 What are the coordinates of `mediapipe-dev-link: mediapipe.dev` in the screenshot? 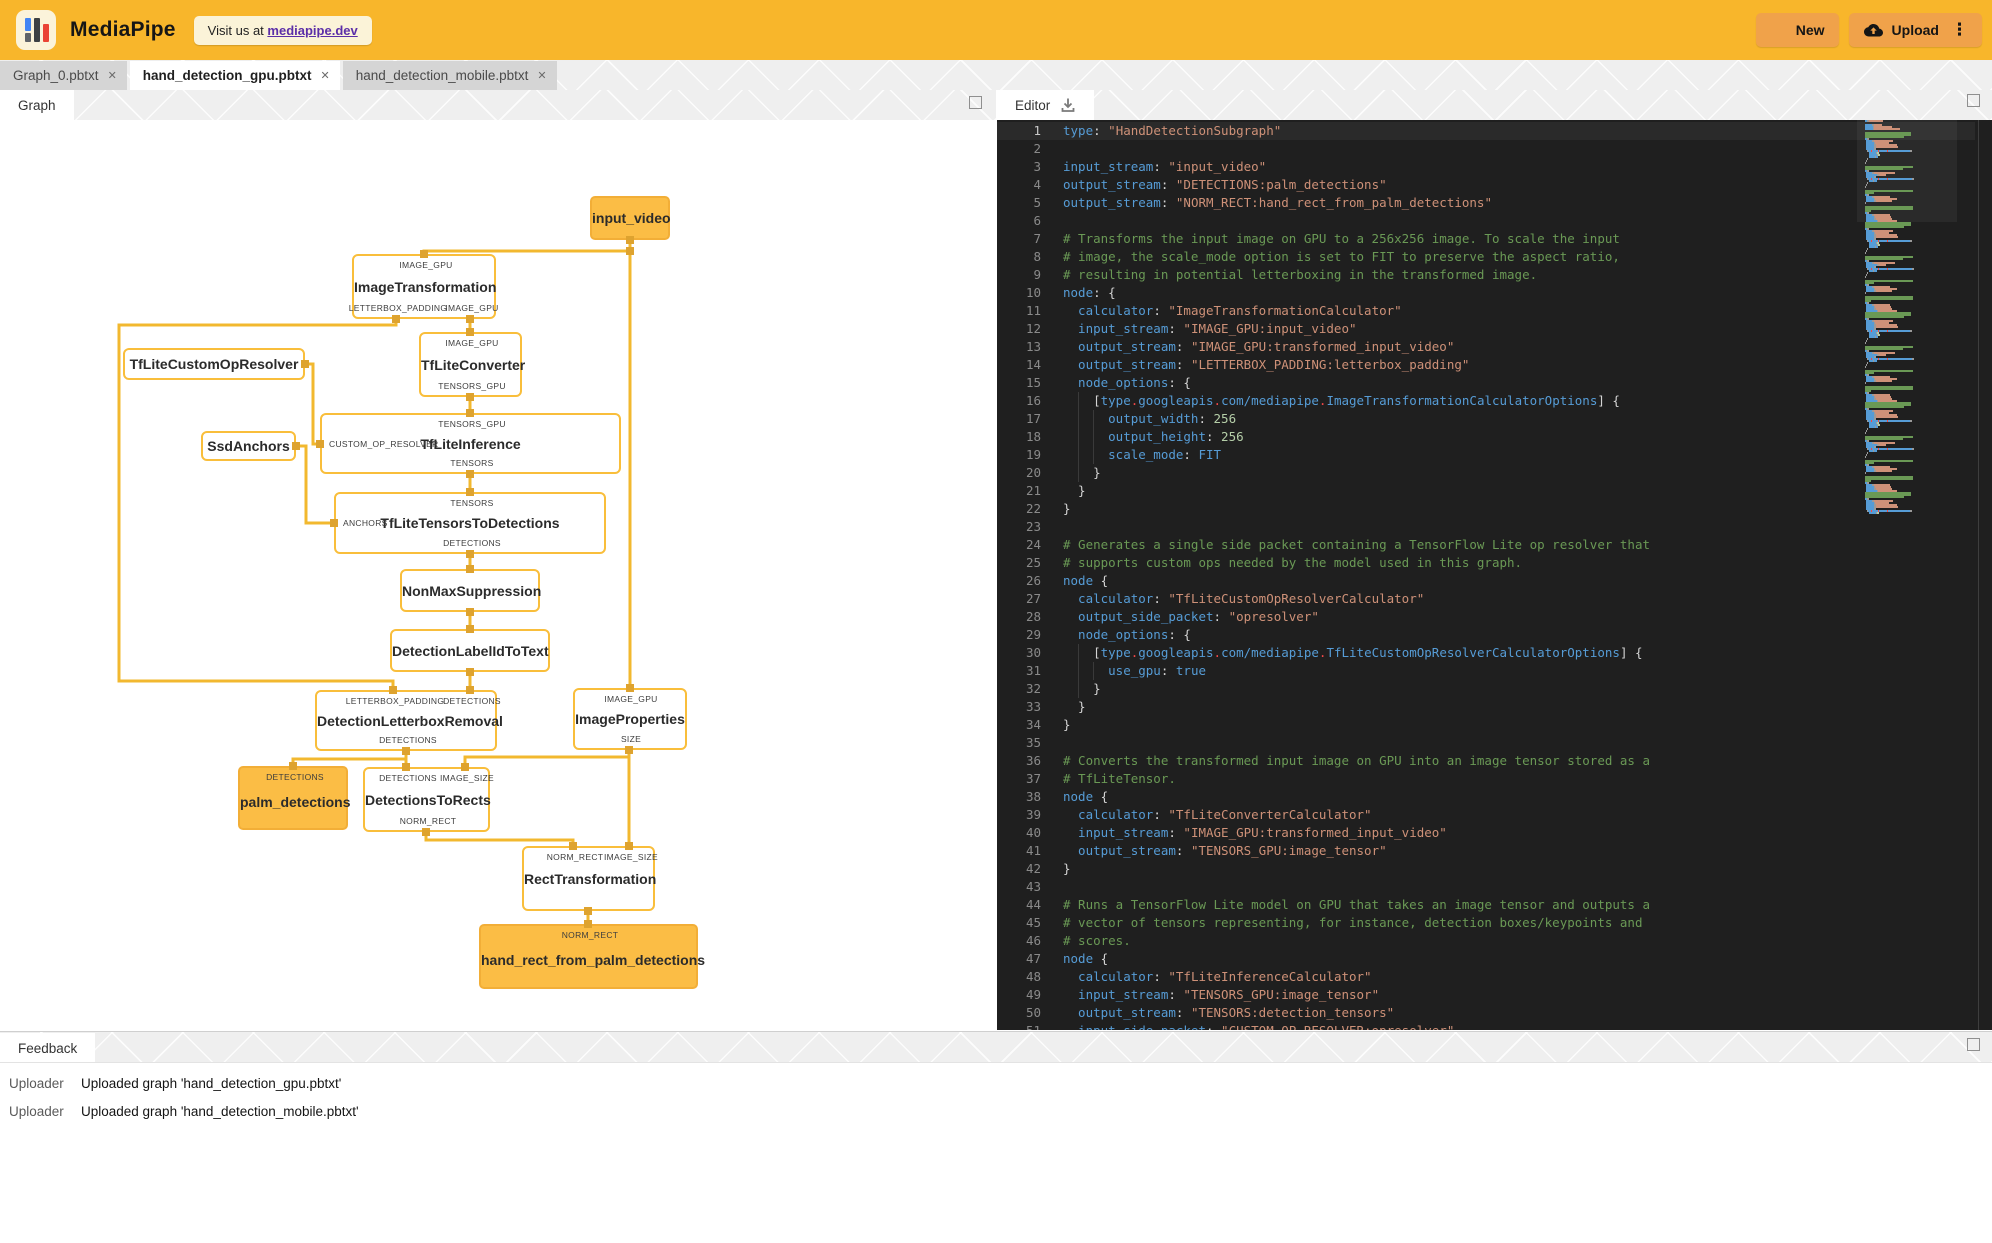 It's located at (312, 30).